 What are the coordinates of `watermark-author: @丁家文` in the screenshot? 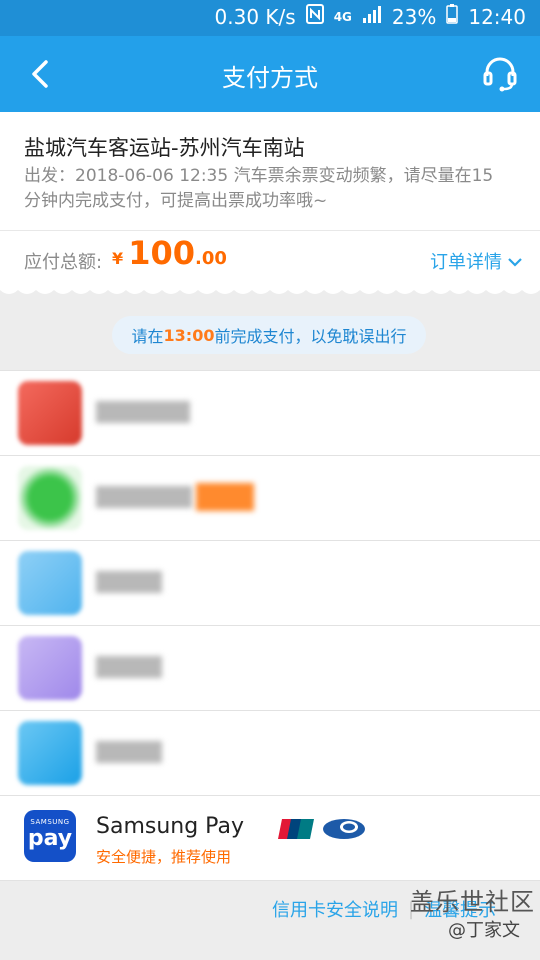 It's located at (484, 930).